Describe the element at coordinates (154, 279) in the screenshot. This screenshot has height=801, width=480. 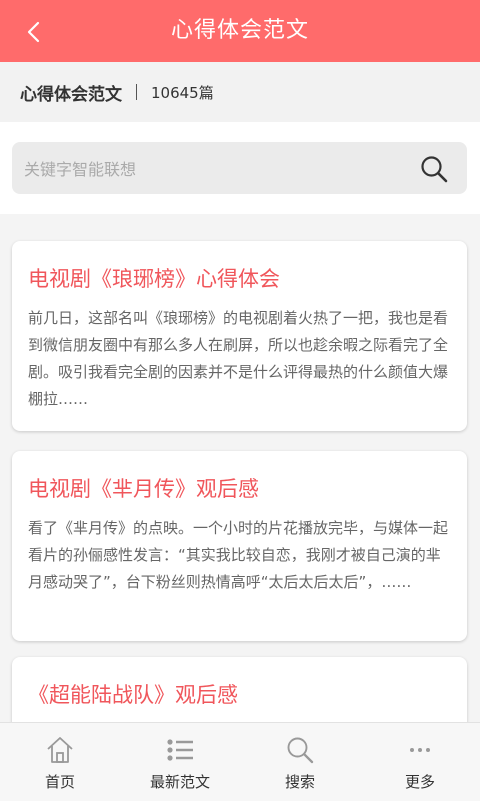
I see `article-title: 电视剧《琅琊榜》心得体会` at that location.